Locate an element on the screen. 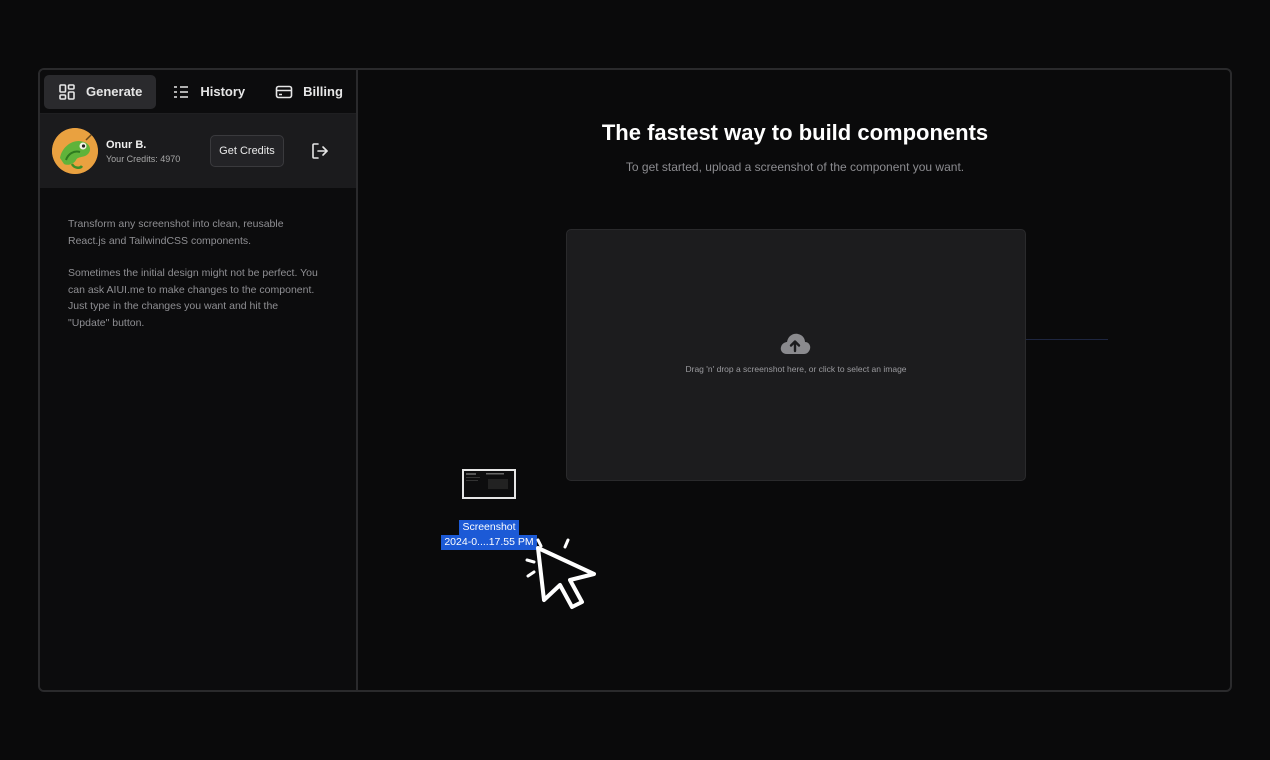 The image size is (1270, 760). avatar is located at coordinates (75, 151).